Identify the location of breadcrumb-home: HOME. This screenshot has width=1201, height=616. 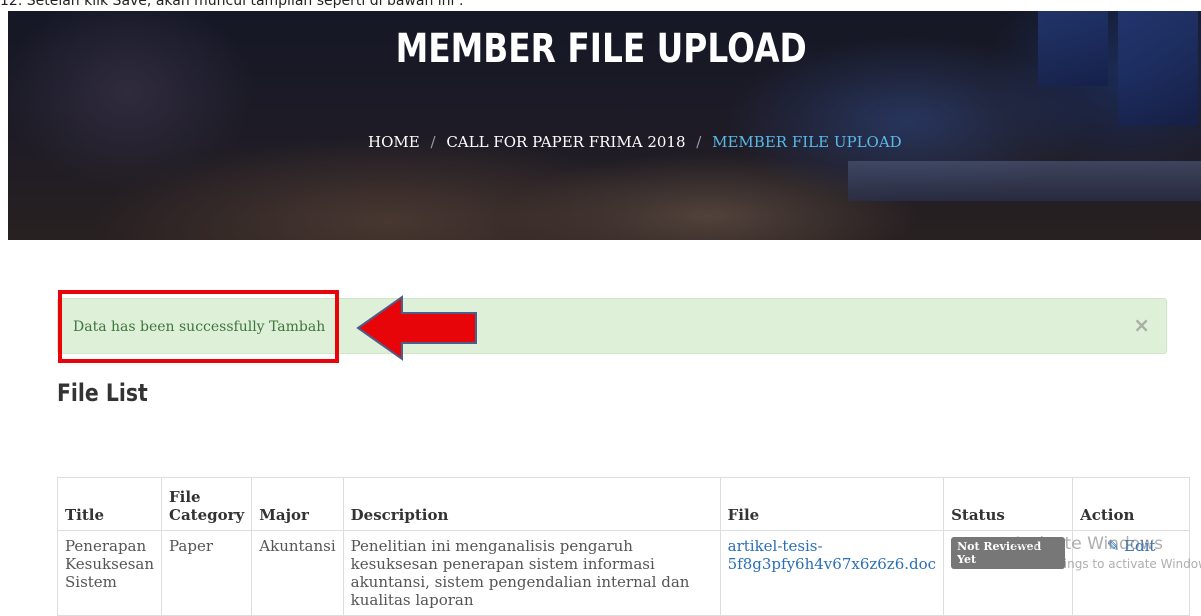
(394, 142).